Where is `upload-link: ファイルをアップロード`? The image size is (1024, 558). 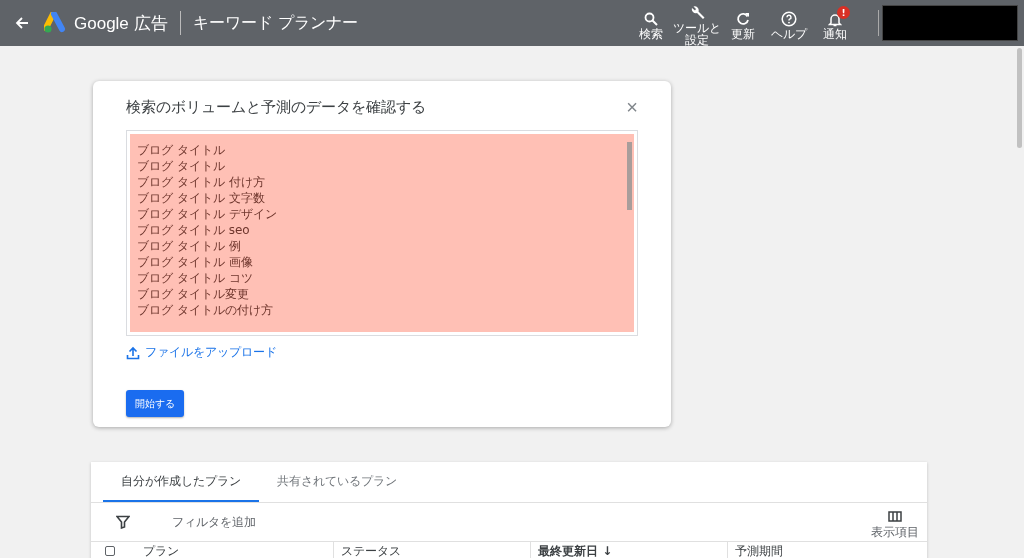
upload-link: ファイルをアップロード is located at coordinates (201, 352).